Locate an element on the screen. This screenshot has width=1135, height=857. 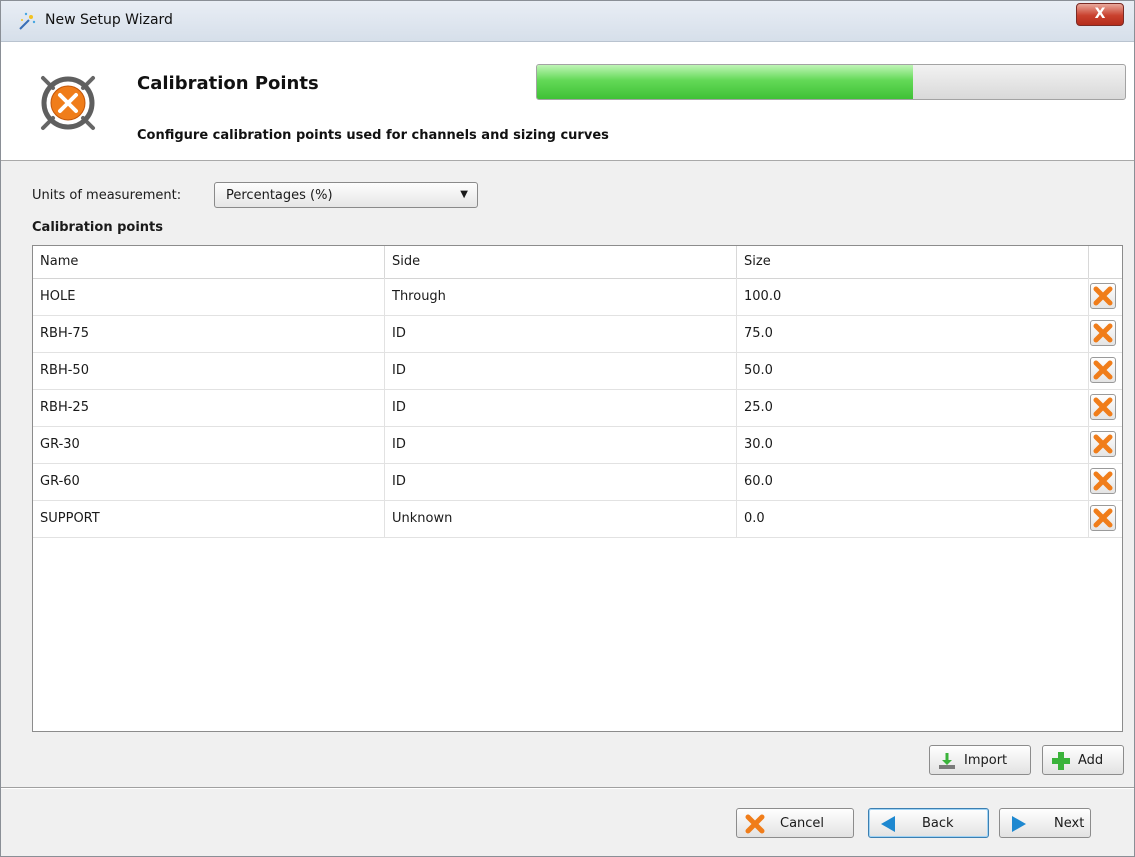
table-row: RBH-75 ID 75.0 is located at coordinates (577, 334).